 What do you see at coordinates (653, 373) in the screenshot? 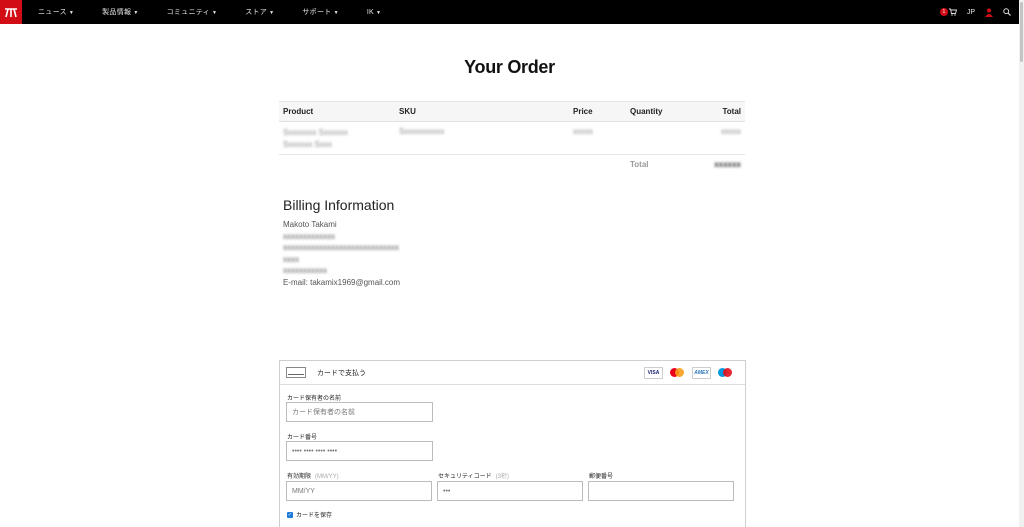
I see `visa-icon: VISA` at bounding box center [653, 373].